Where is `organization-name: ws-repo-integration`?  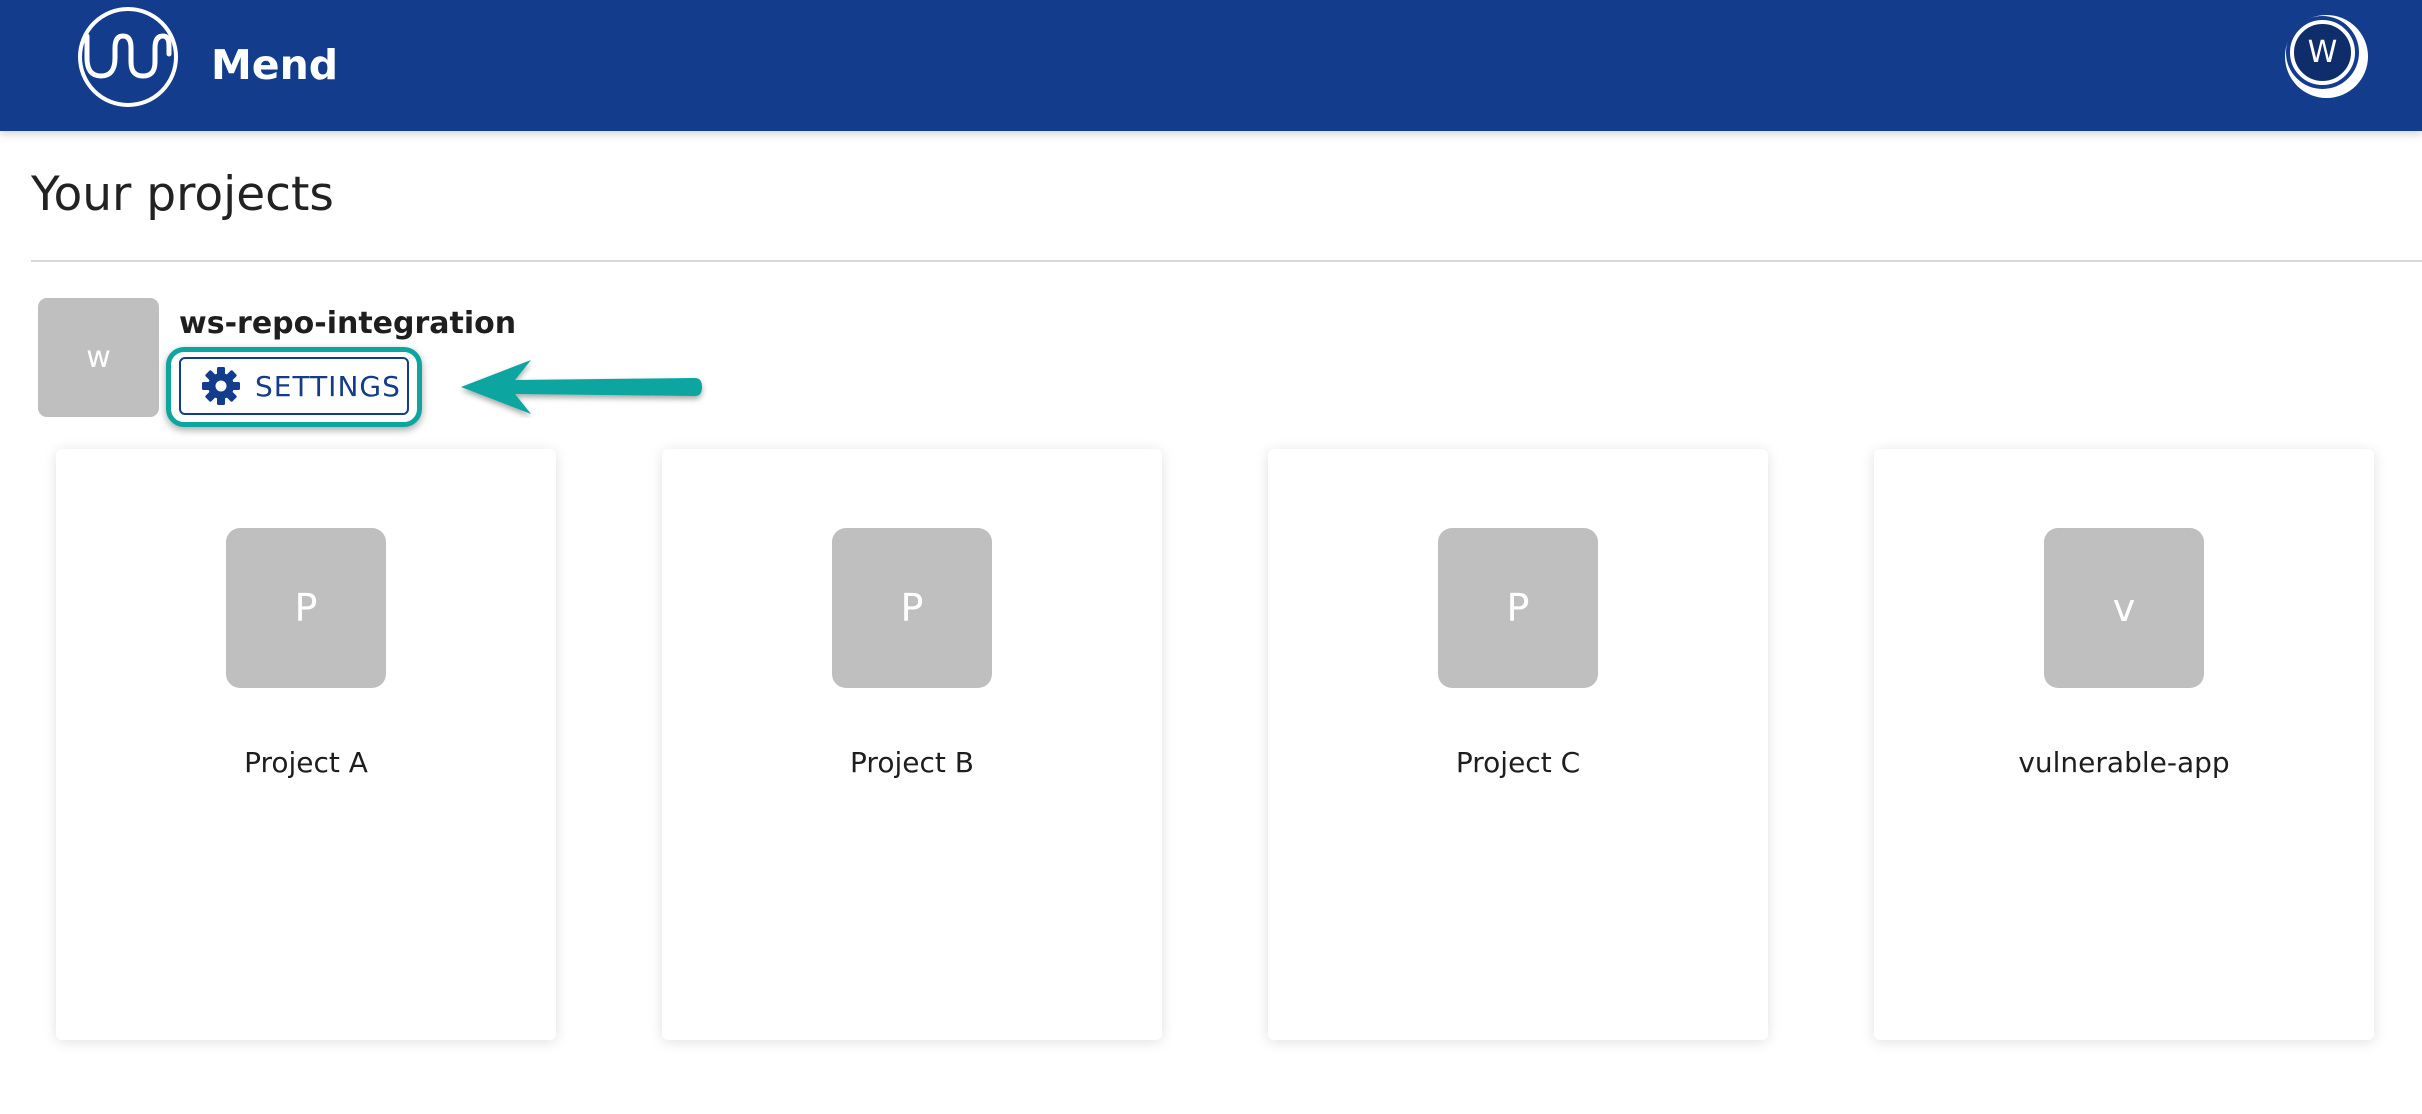 organization-name: ws-repo-integration is located at coordinates (348, 323).